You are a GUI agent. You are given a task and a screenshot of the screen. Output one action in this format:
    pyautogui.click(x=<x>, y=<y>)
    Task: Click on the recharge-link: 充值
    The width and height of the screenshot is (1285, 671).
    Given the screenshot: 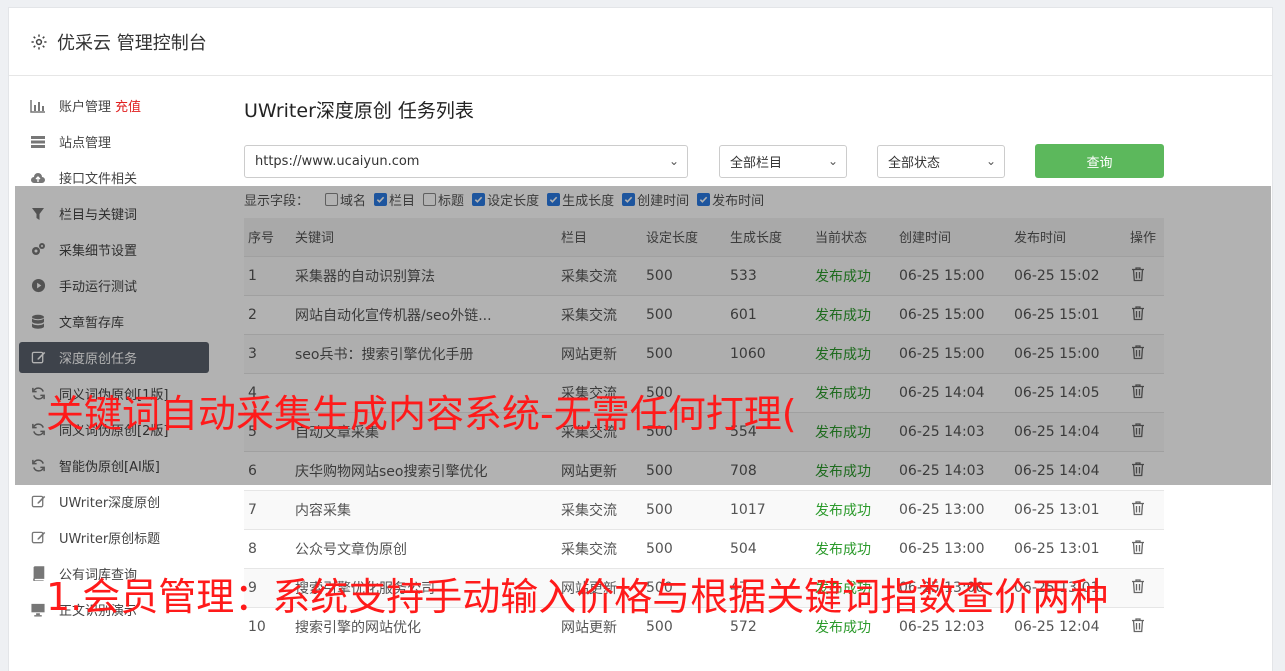 What is the action you would take?
    pyautogui.click(x=128, y=105)
    